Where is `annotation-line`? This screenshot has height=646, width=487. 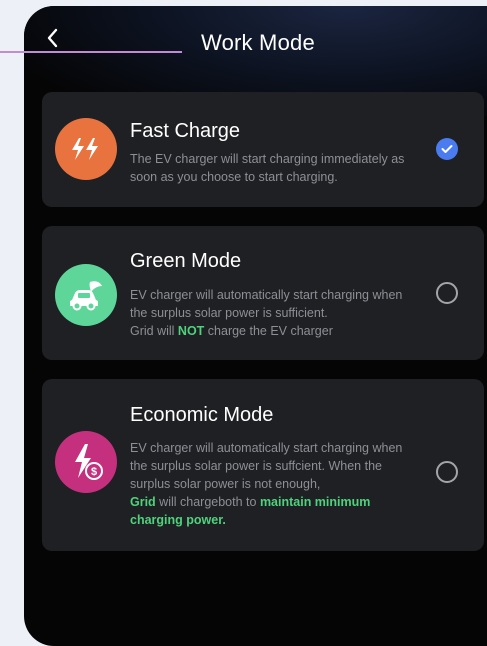 annotation-line is located at coordinates (91, 52).